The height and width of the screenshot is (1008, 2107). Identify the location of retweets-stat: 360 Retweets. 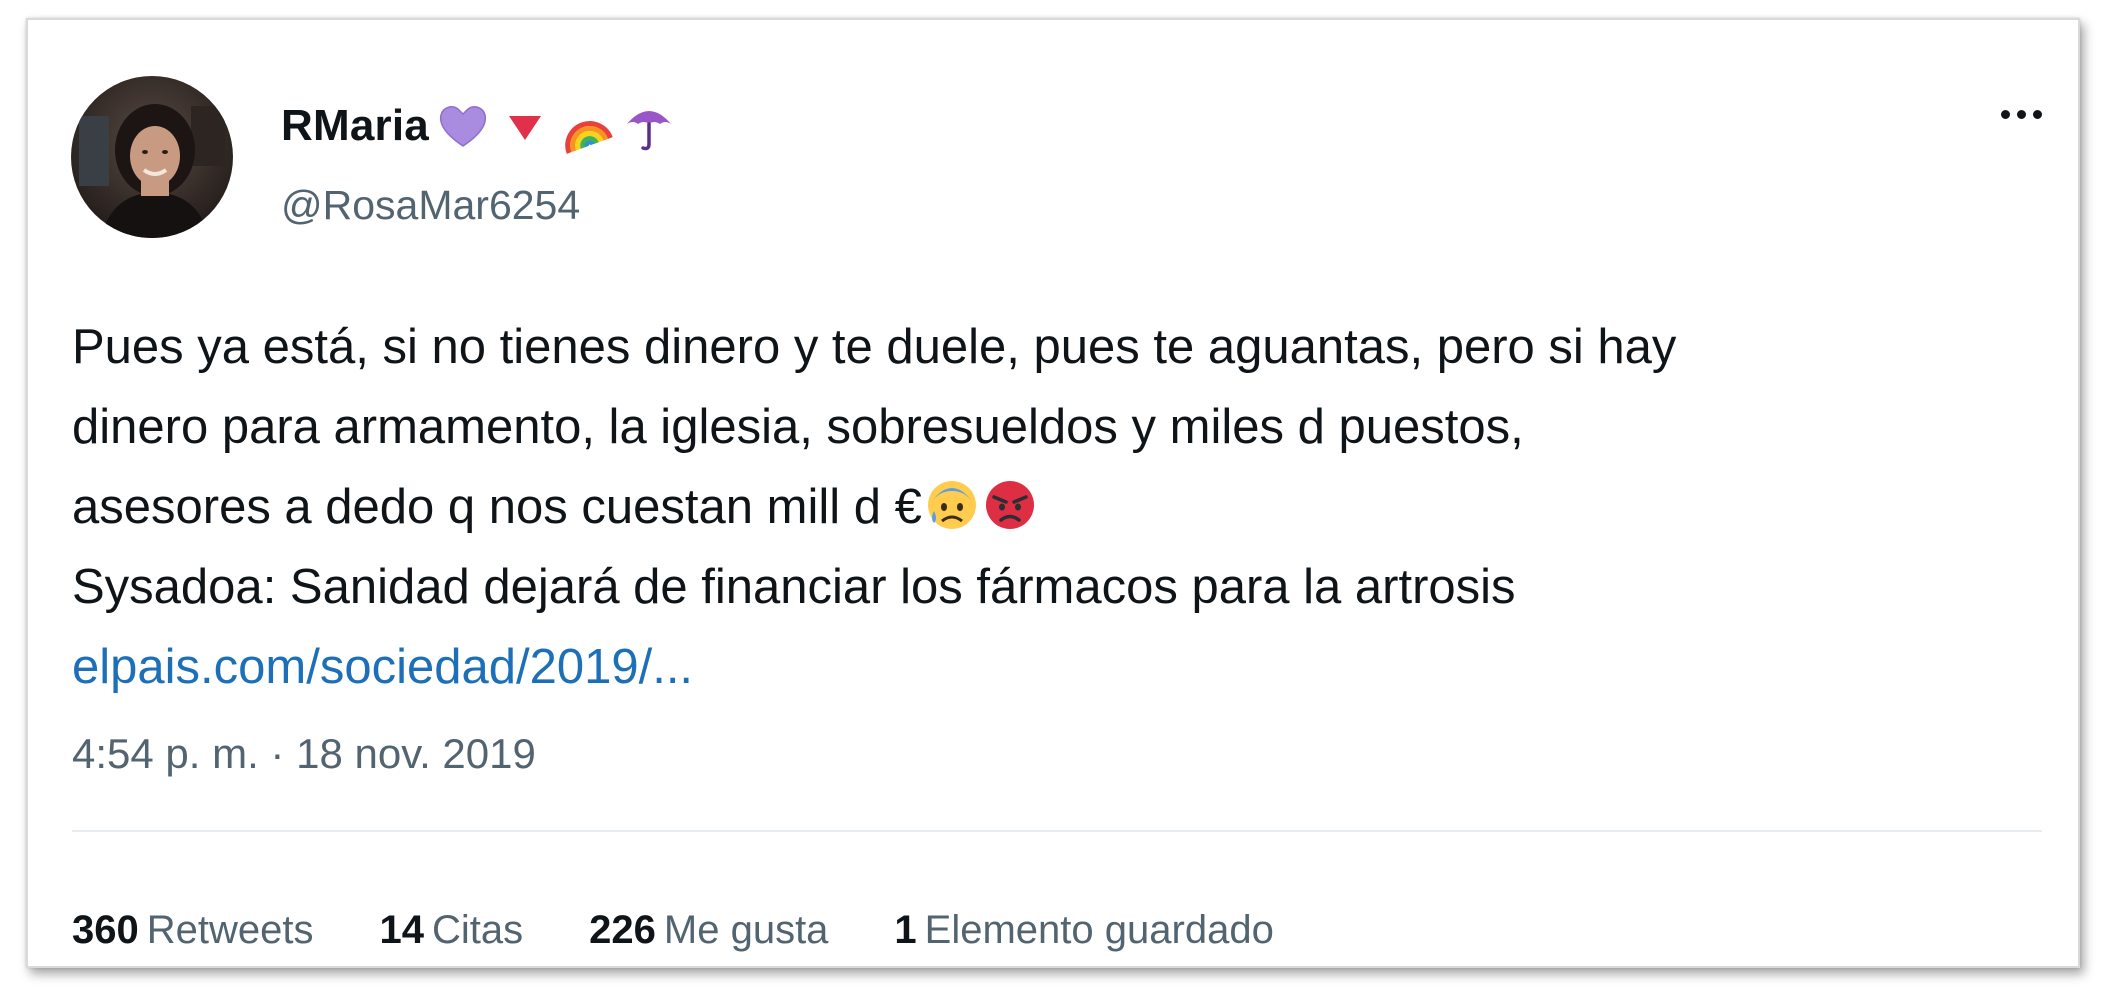
(193, 930).